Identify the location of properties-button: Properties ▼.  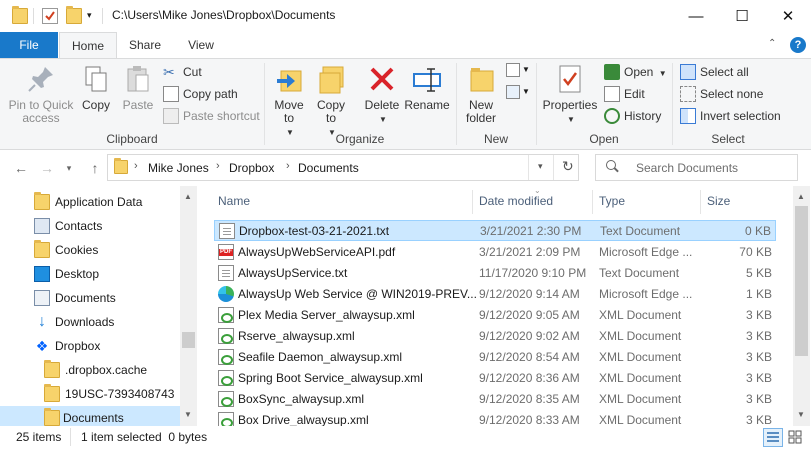
(570, 94).